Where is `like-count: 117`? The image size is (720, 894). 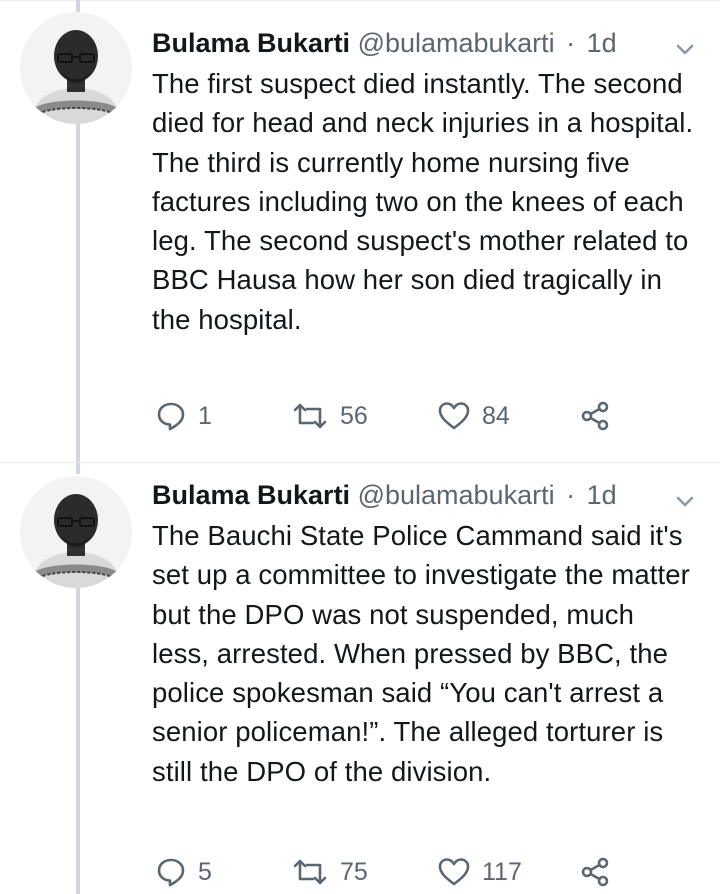
like-count: 117 is located at coordinates (502, 871).